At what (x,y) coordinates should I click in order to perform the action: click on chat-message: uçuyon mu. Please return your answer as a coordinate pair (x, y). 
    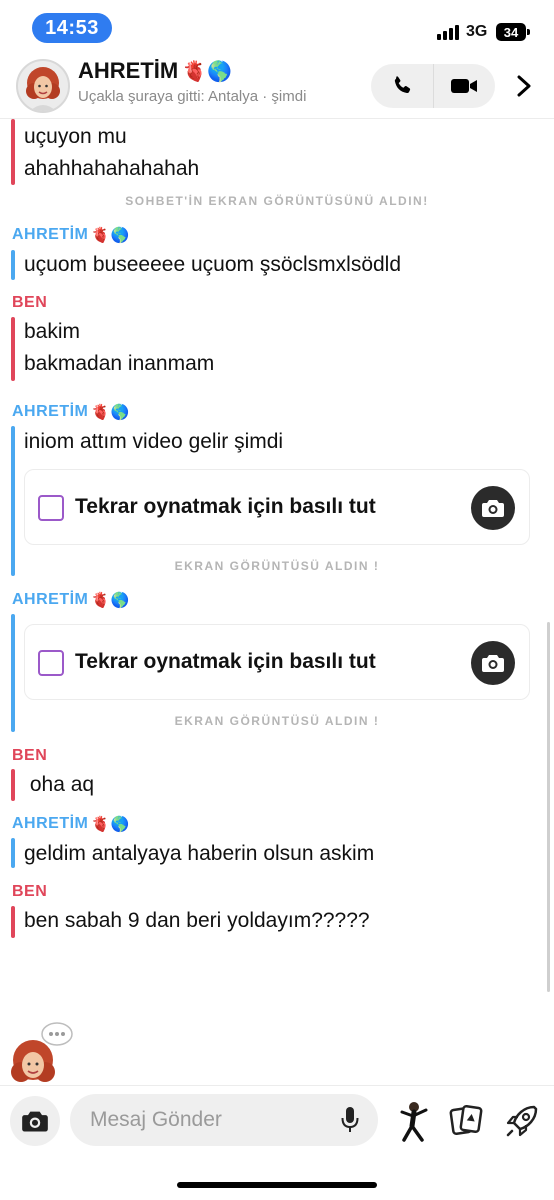
    Looking at the image, I should click on (75, 136).